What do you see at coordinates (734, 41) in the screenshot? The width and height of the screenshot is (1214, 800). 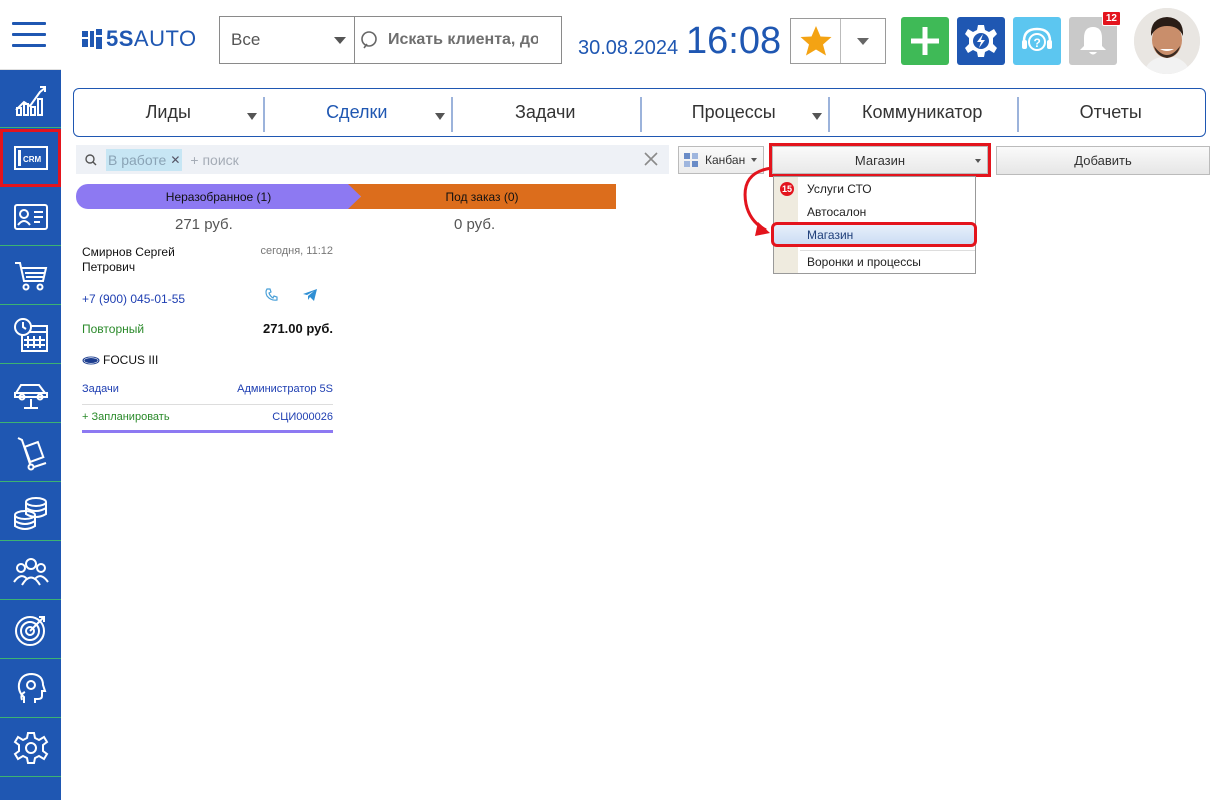 I see `current-time: 16:08` at bounding box center [734, 41].